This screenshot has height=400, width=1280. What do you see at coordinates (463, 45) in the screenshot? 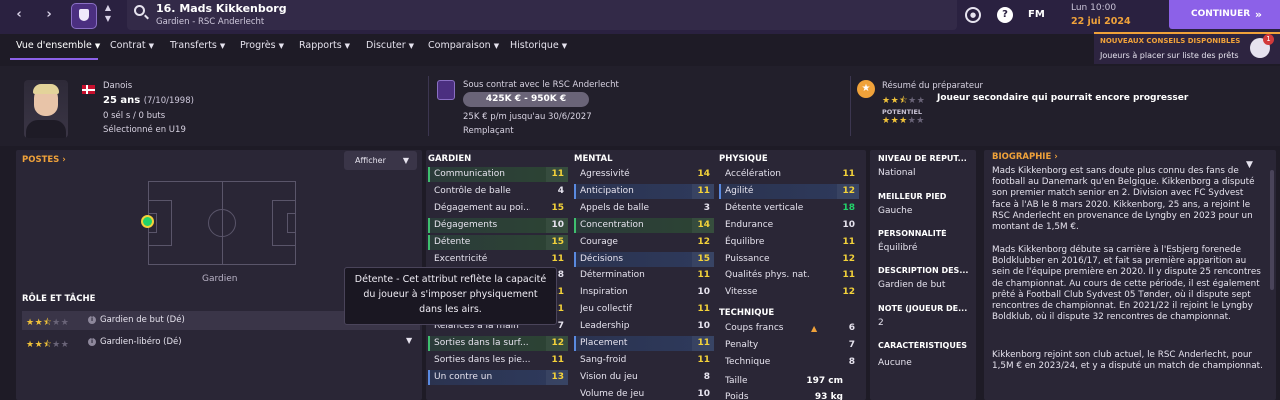
I see `menu-comparaison: Comparaison ▼` at bounding box center [463, 45].